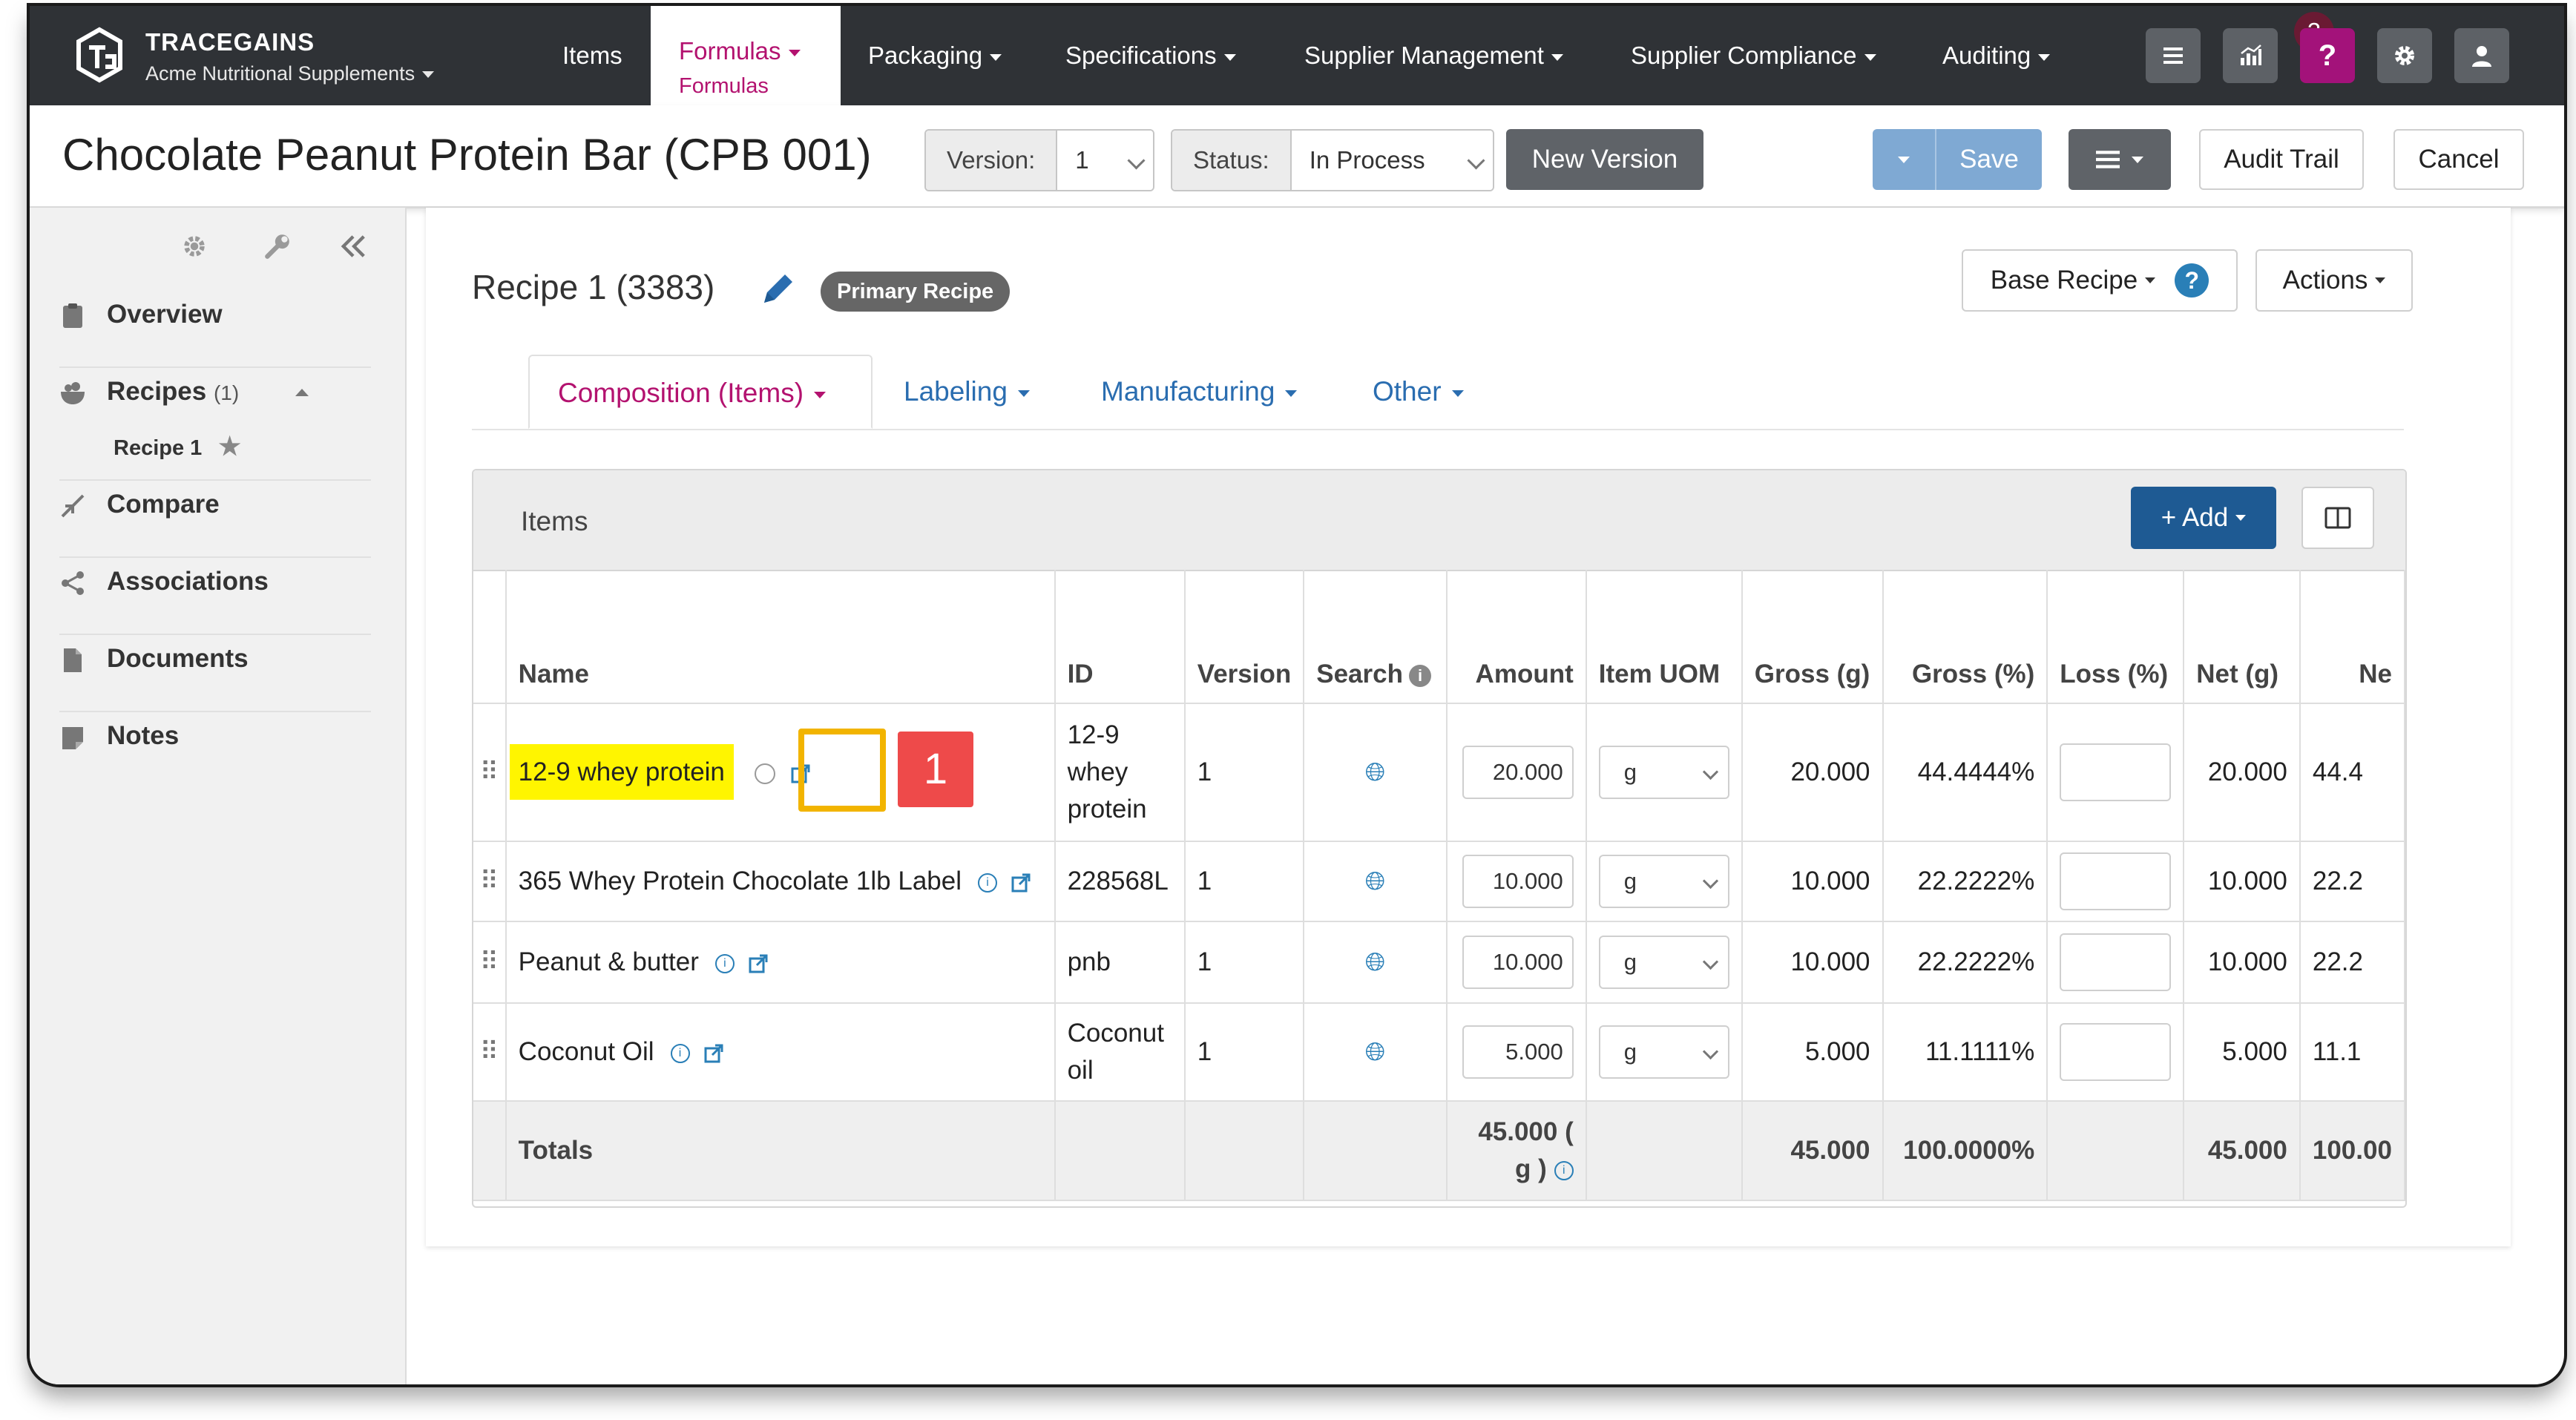 This screenshot has height=1420, width=2576. Describe the element at coordinates (165, 314) in the screenshot. I see `sidebar-item-label: Overview` at that location.